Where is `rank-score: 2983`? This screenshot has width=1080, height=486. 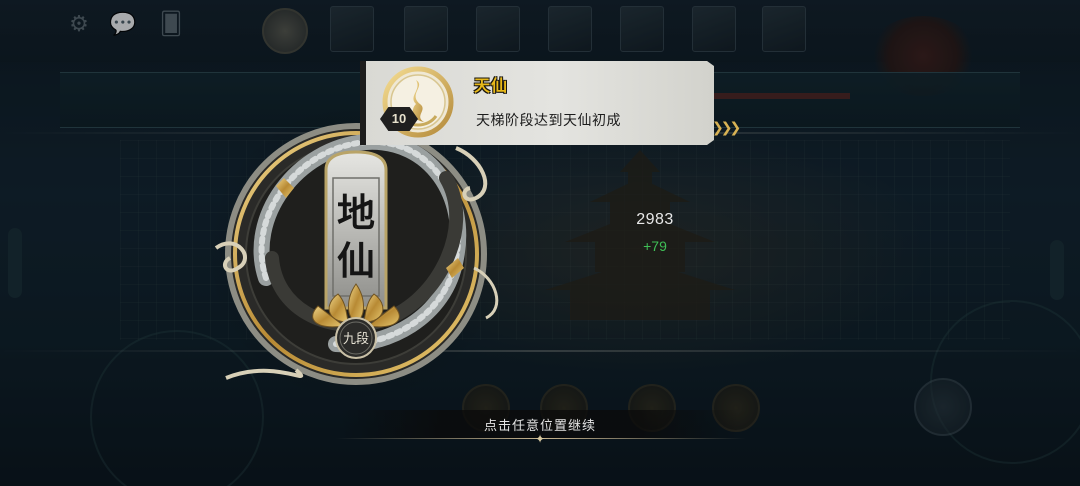 rank-score: 2983 is located at coordinates (655, 219).